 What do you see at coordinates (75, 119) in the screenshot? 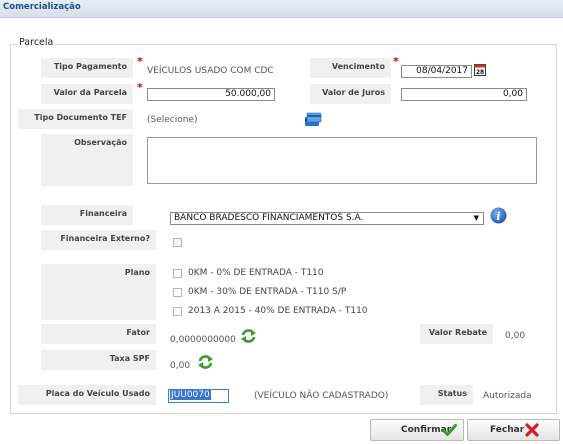
I see `label-tipo-documento-tef: Tipo Documento TEF` at bounding box center [75, 119].